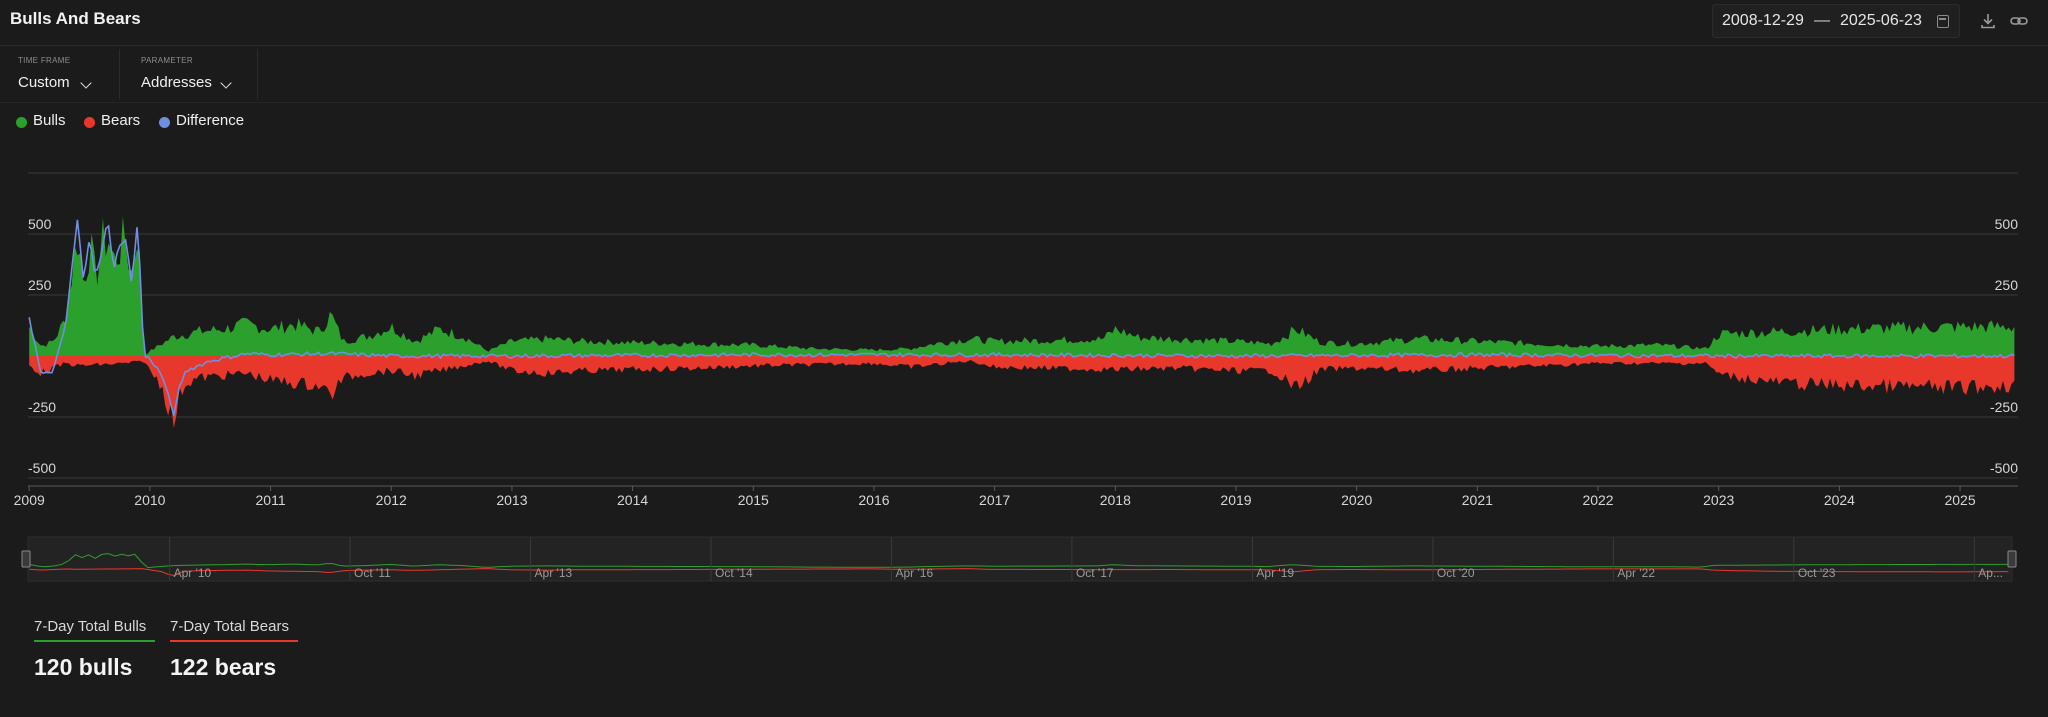  I want to click on stat-bulls: 7-Day Total Bulls 120 bulls, so click(94, 649).